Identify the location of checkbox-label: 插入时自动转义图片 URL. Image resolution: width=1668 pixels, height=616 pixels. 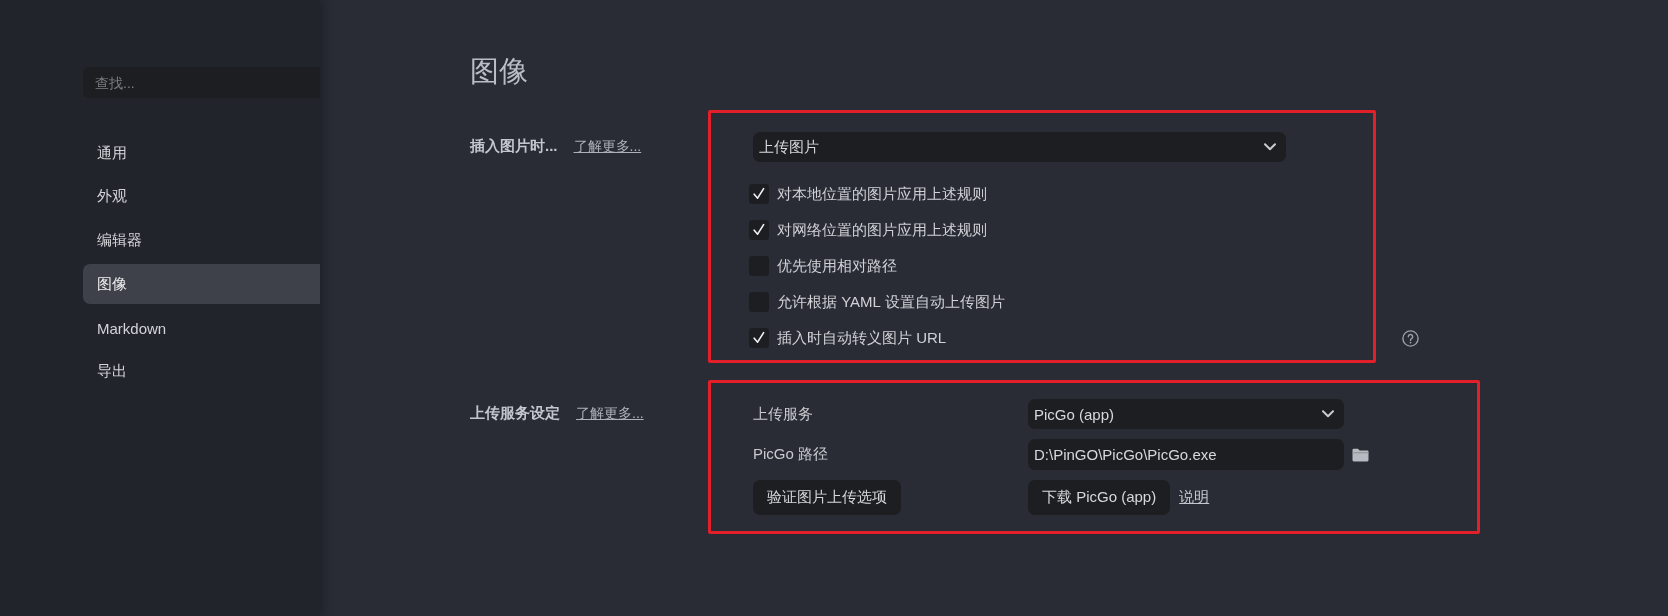
(862, 338).